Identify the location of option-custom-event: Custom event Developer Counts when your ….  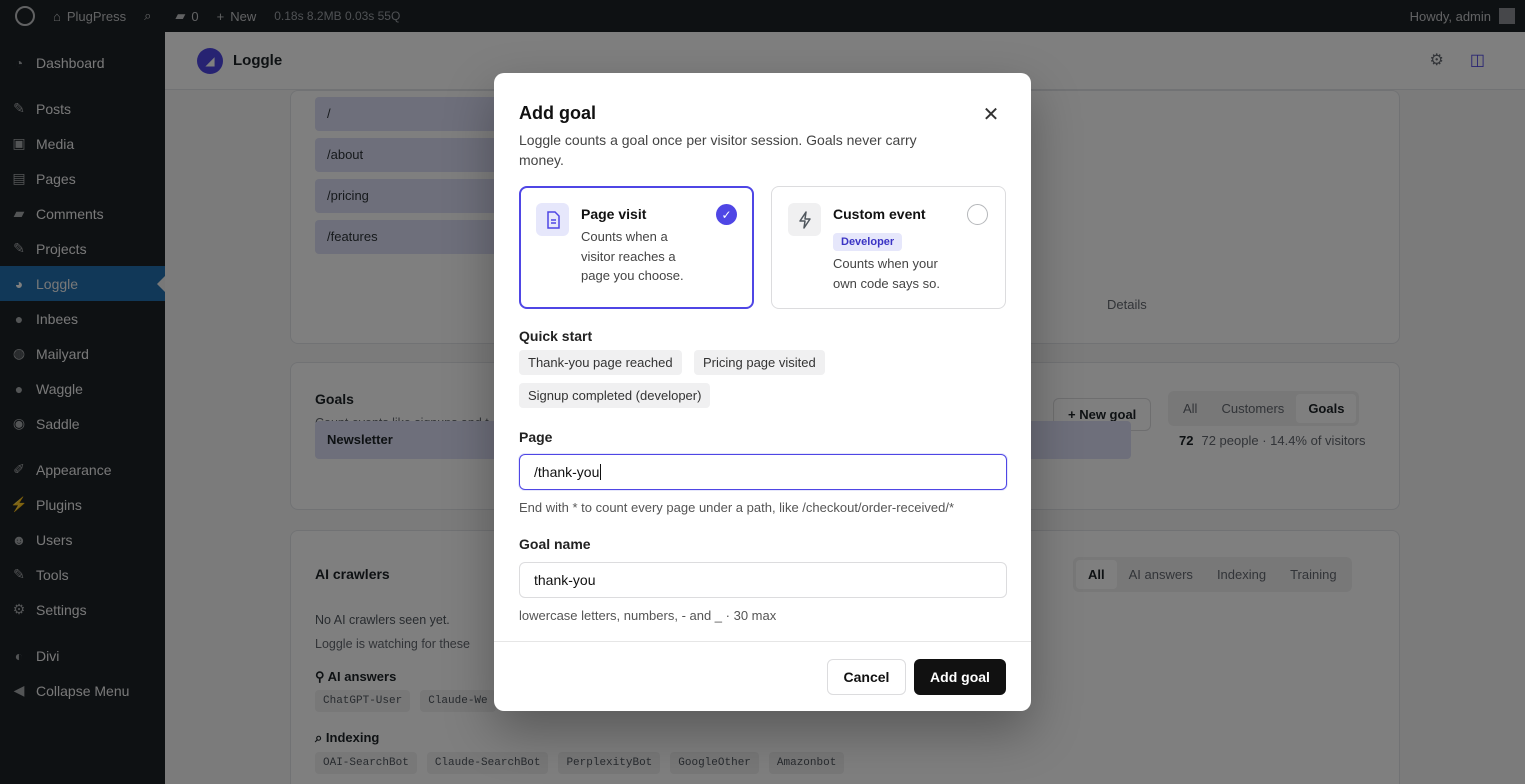
(888, 247).